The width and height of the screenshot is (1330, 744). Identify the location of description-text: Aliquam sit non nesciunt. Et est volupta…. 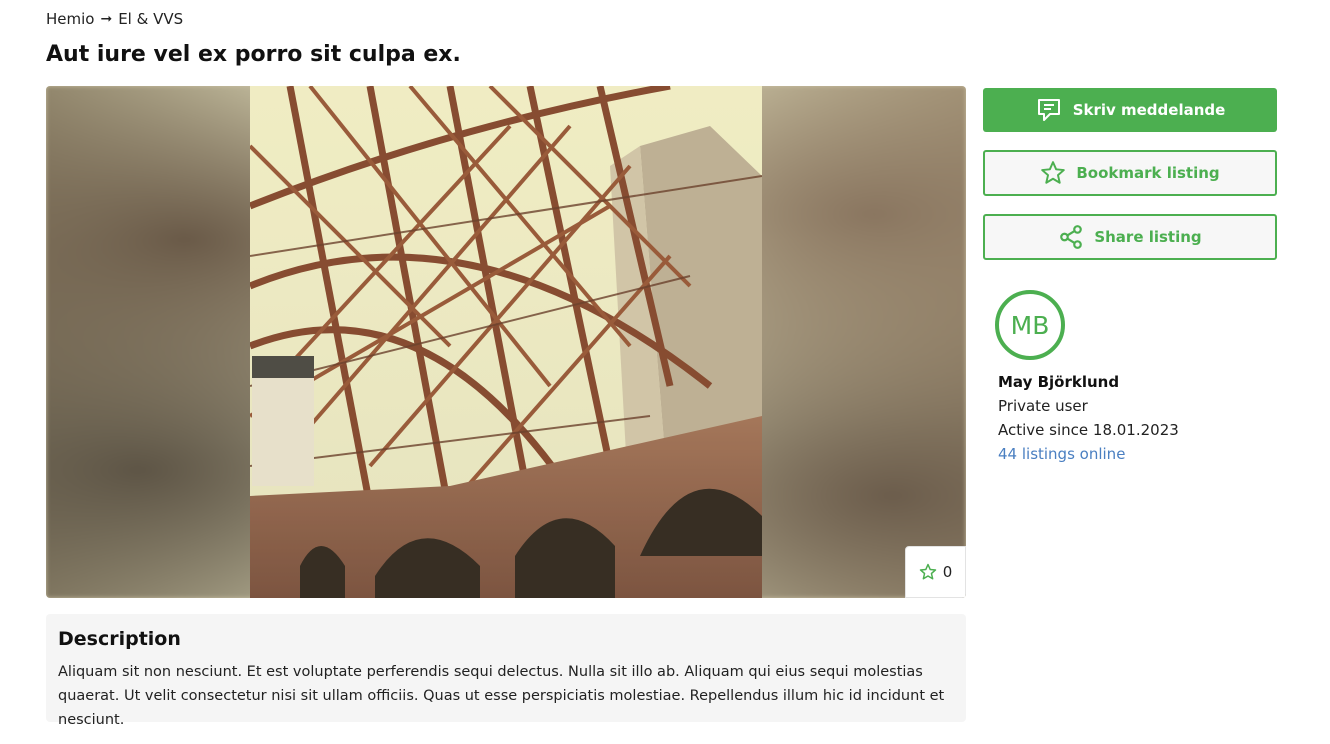
(501, 696).